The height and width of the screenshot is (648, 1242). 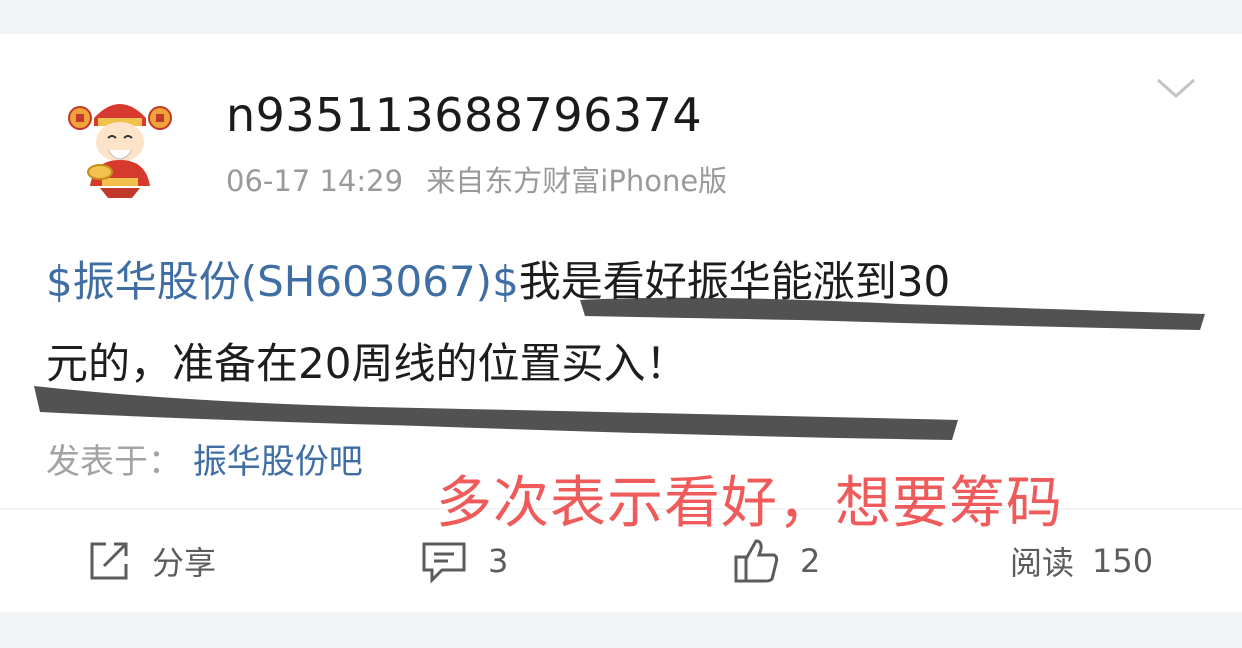 I want to click on post-source: 来自东方财富iPhone版, so click(x=577, y=181).